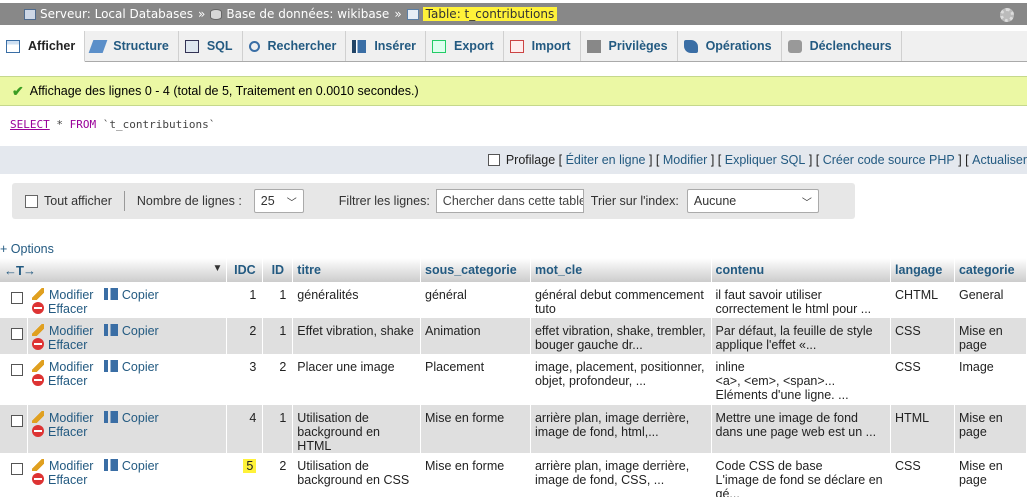 This screenshot has width=1027, height=497. What do you see at coordinates (475, 379) in the screenshot?
I see `cell-sous-categorie: Placement` at bounding box center [475, 379].